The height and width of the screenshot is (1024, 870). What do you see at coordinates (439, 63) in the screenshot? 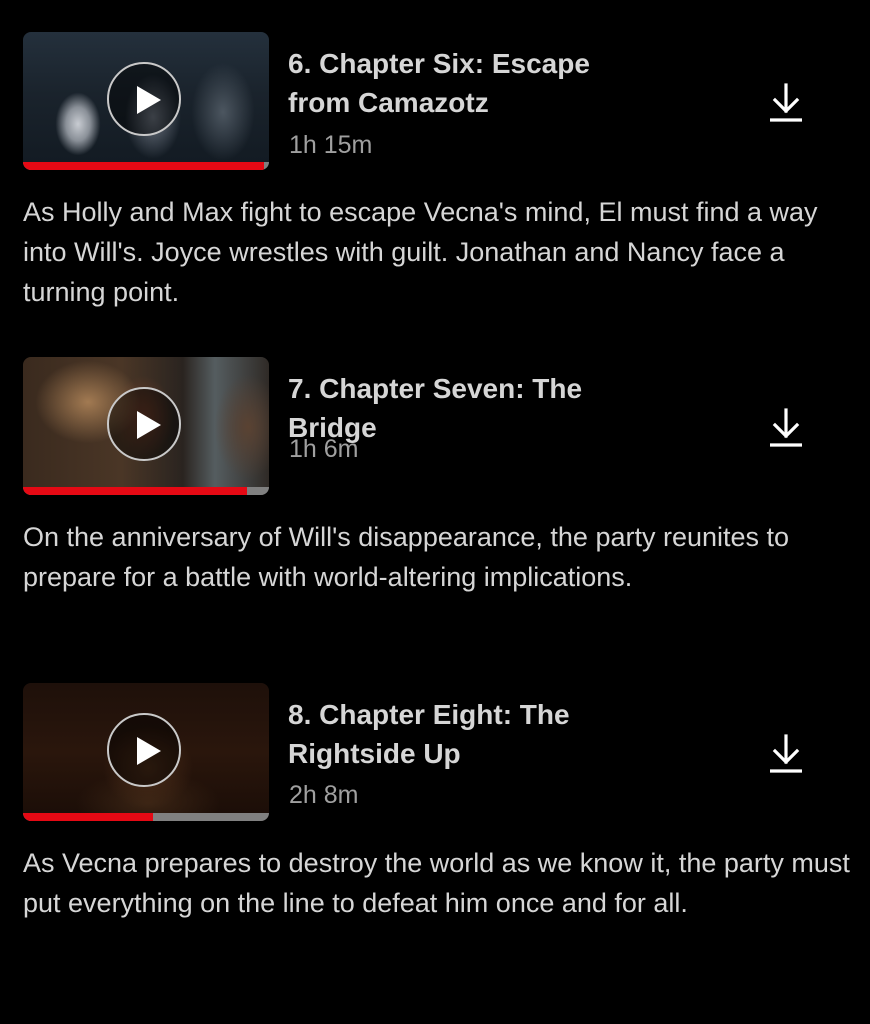
I see `episode-title-line-1: 6. Chapter Six: Escape` at bounding box center [439, 63].